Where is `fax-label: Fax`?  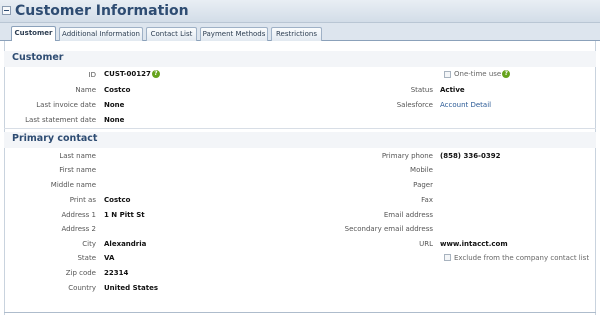 fax-label: Fax is located at coordinates (427, 200).